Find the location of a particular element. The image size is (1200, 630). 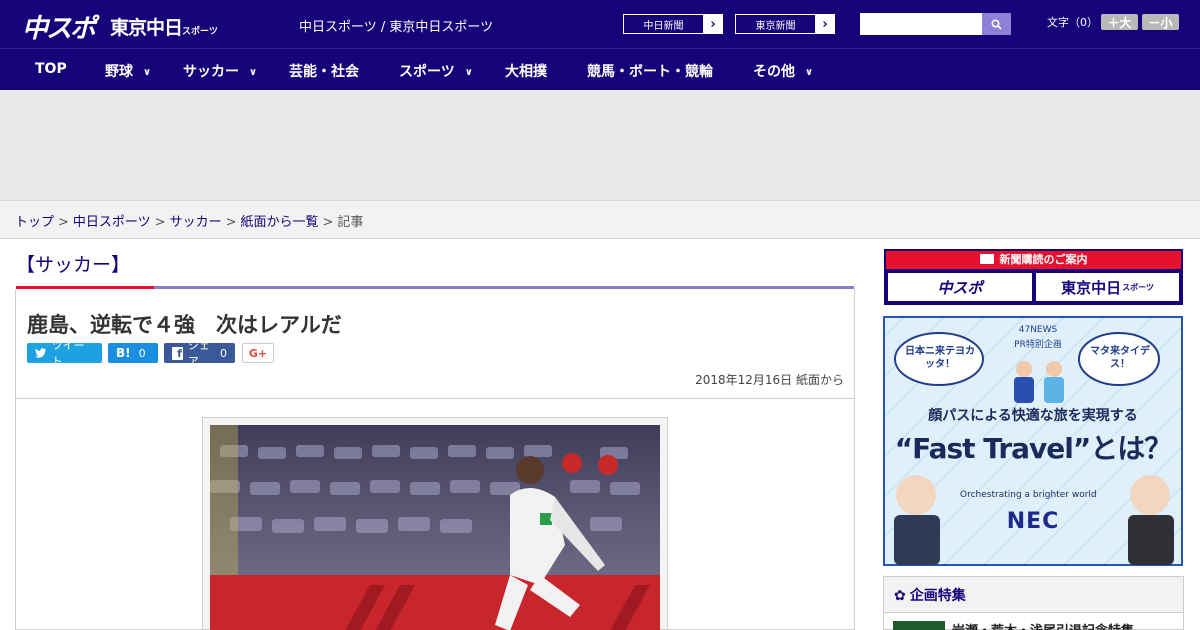

google-plus-button: G+ is located at coordinates (258, 353).